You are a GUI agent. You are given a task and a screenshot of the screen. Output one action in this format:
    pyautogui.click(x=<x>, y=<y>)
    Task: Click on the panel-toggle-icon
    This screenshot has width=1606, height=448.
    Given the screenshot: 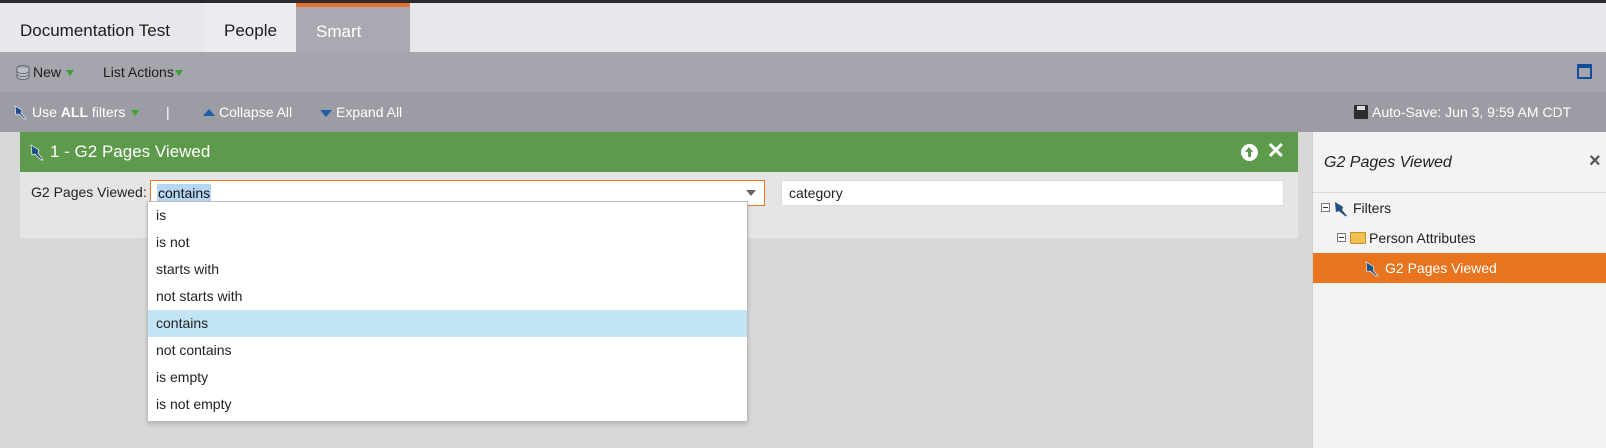 What is the action you would take?
    pyautogui.click(x=1584, y=71)
    